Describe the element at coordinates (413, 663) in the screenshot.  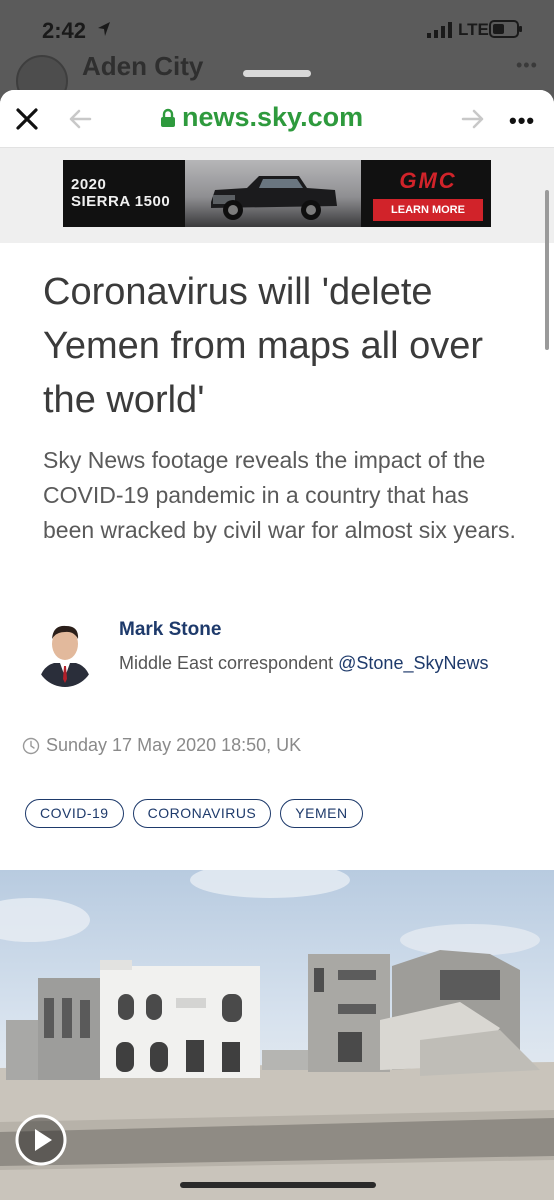
I see `author-twitter-handle: @Stone_SkyNews` at that location.